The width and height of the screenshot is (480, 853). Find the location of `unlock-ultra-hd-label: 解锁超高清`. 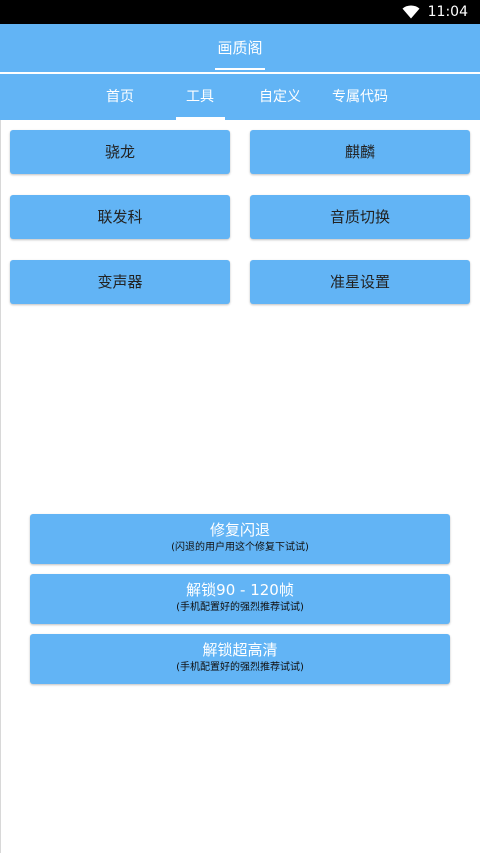

unlock-ultra-hd-label: 解锁超高清 is located at coordinates (240, 650).